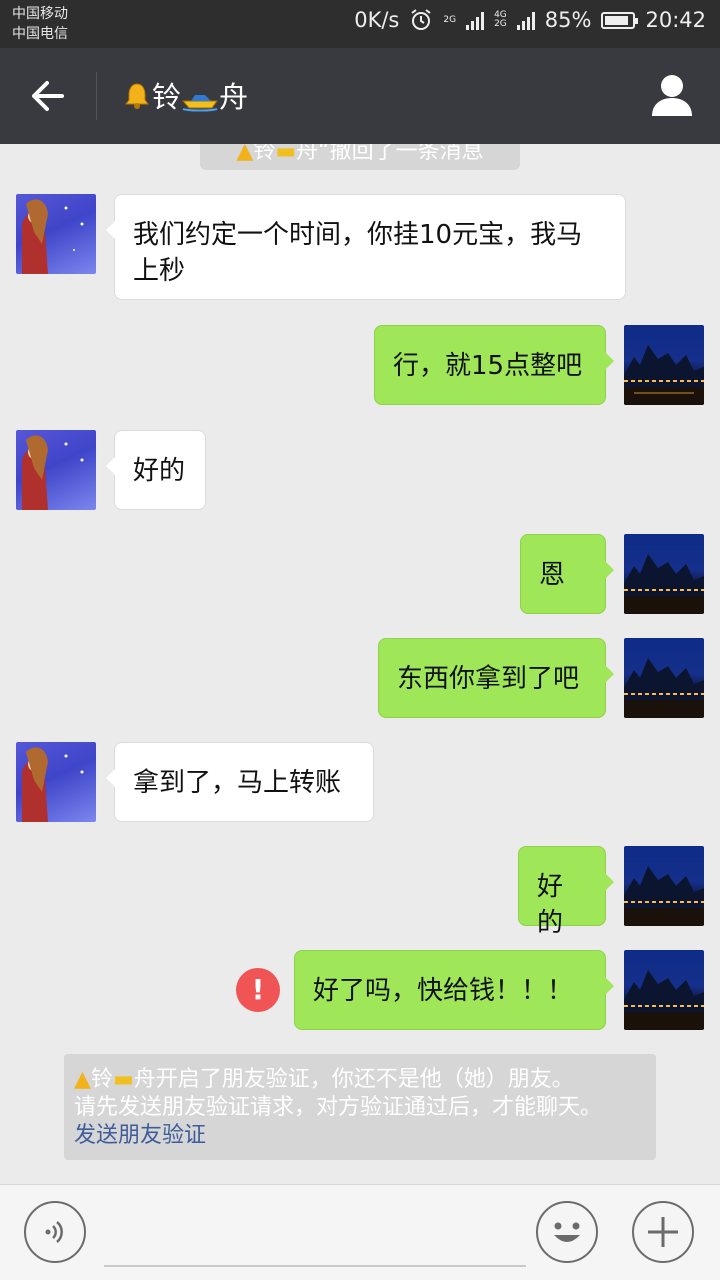 The height and width of the screenshot is (1280, 720). What do you see at coordinates (199, 103) in the screenshot?
I see `speedboat-emoji` at bounding box center [199, 103].